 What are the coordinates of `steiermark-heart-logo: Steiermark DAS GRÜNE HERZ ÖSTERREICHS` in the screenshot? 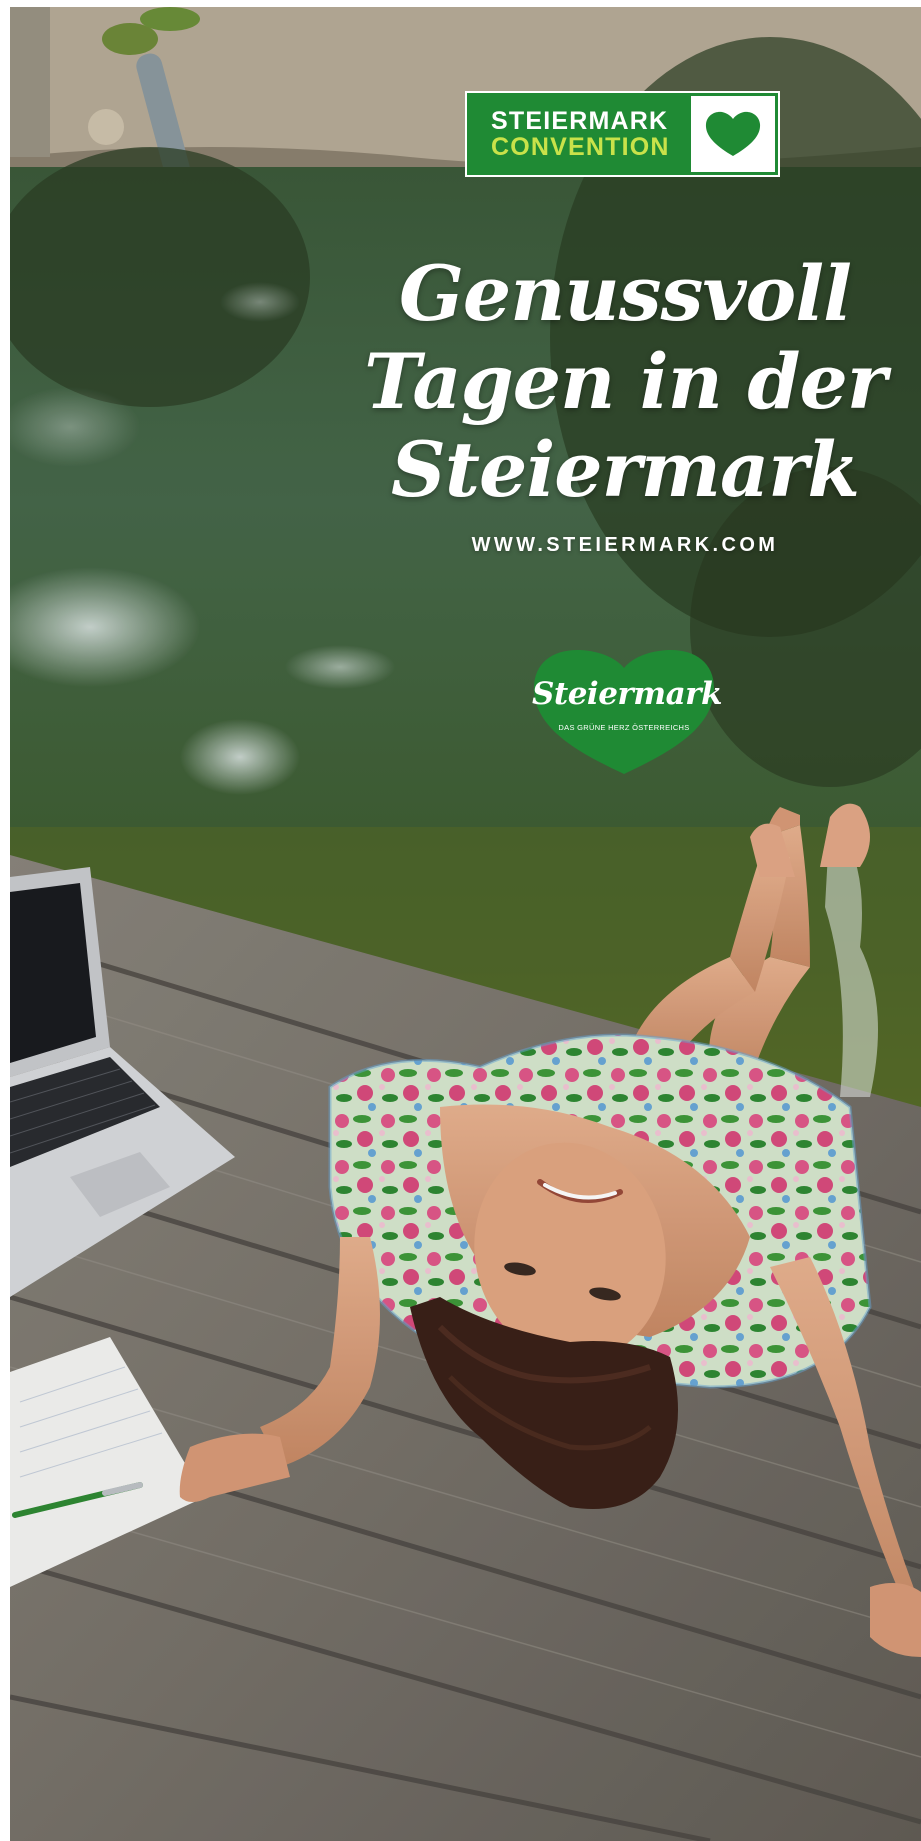 It's located at (627, 712).